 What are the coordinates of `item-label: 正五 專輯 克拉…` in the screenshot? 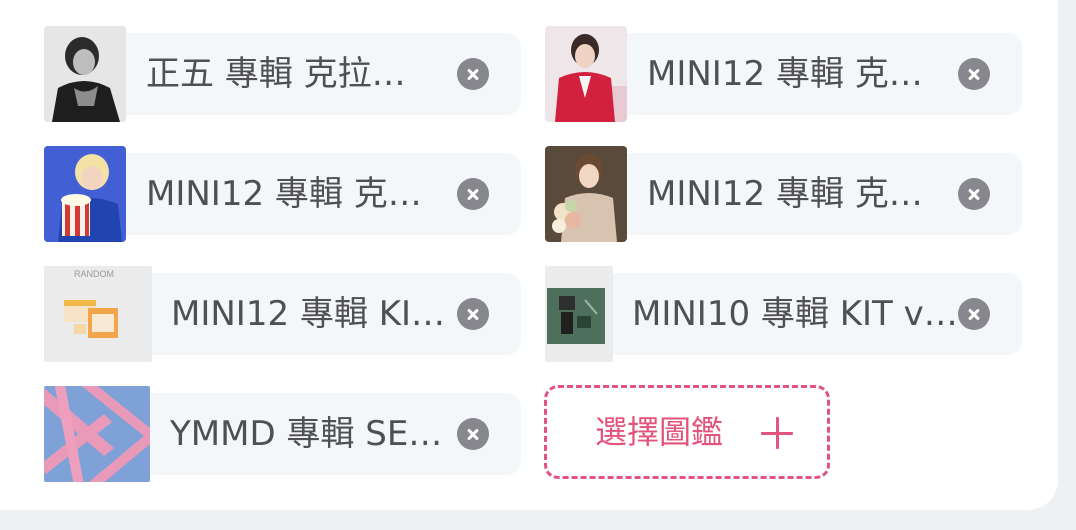 It's located at (276, 74).